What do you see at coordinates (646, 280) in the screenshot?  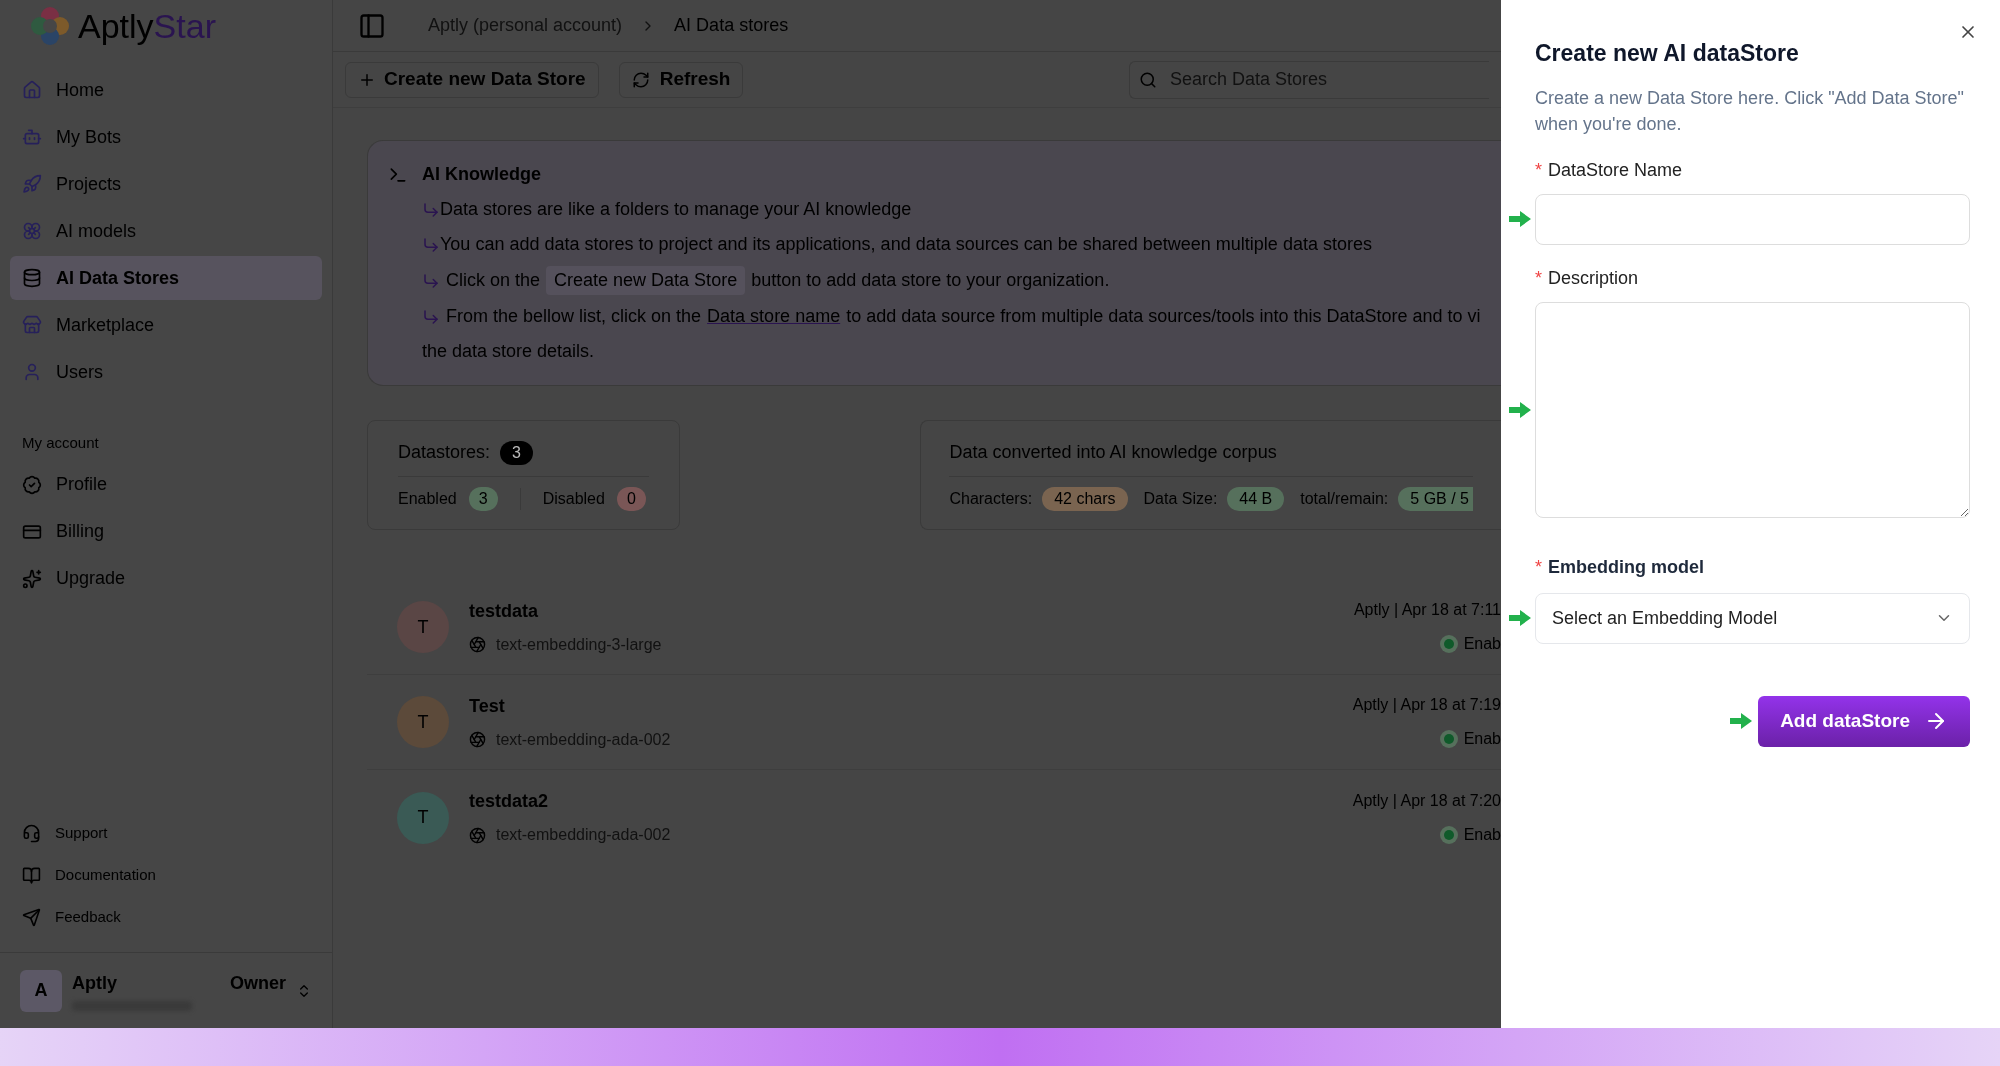 I see `button-chip: Create new Data Store` at bounding box center [646, 280].